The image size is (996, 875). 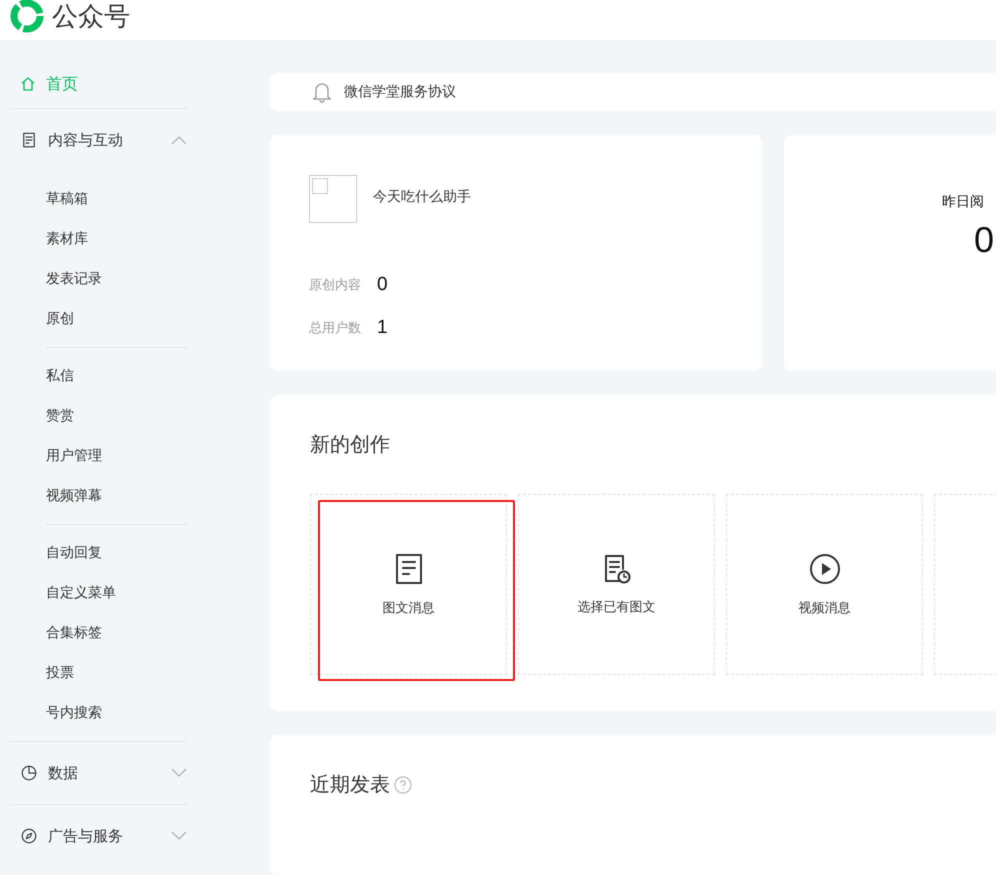 I want to click on nav-group: 数据, so click(x=93, y=773).